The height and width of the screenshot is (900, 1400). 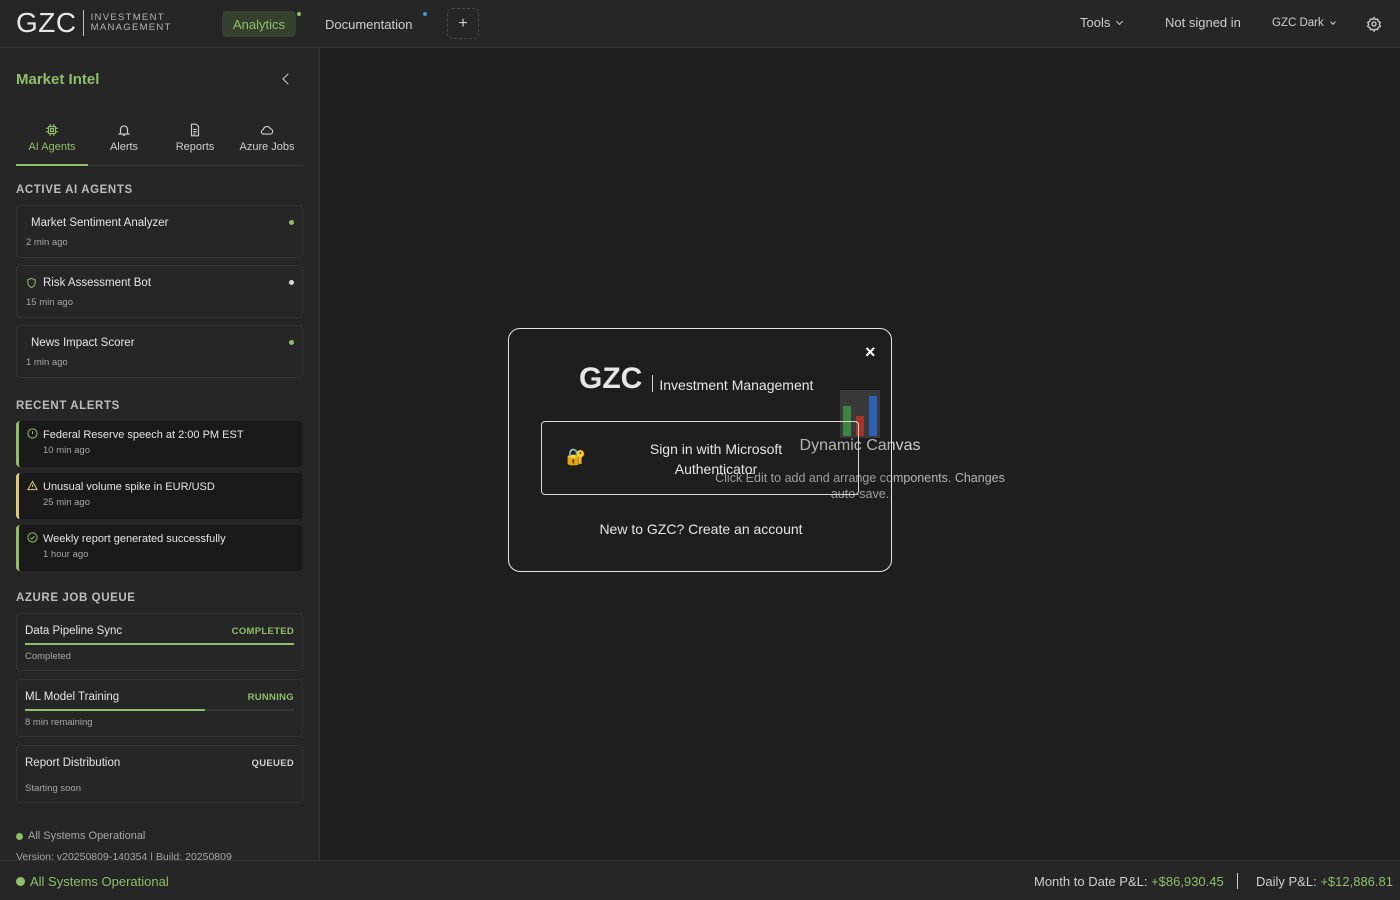 I want to click on chip-icon, so click(x=52, y=130).